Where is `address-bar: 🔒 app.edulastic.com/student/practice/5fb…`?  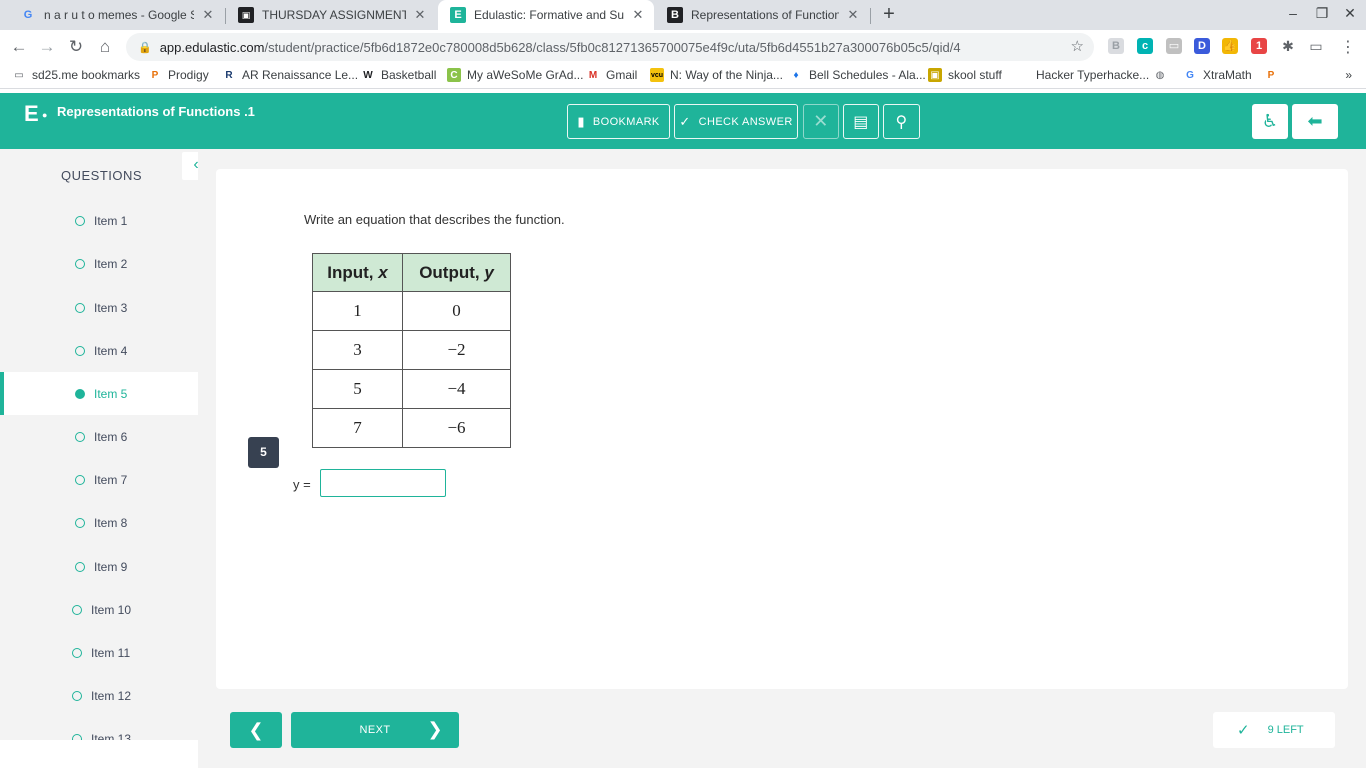 address-bar: 🔒 app.edulastic.com/student/practice/5fb… is located at coordinates (610, 47).